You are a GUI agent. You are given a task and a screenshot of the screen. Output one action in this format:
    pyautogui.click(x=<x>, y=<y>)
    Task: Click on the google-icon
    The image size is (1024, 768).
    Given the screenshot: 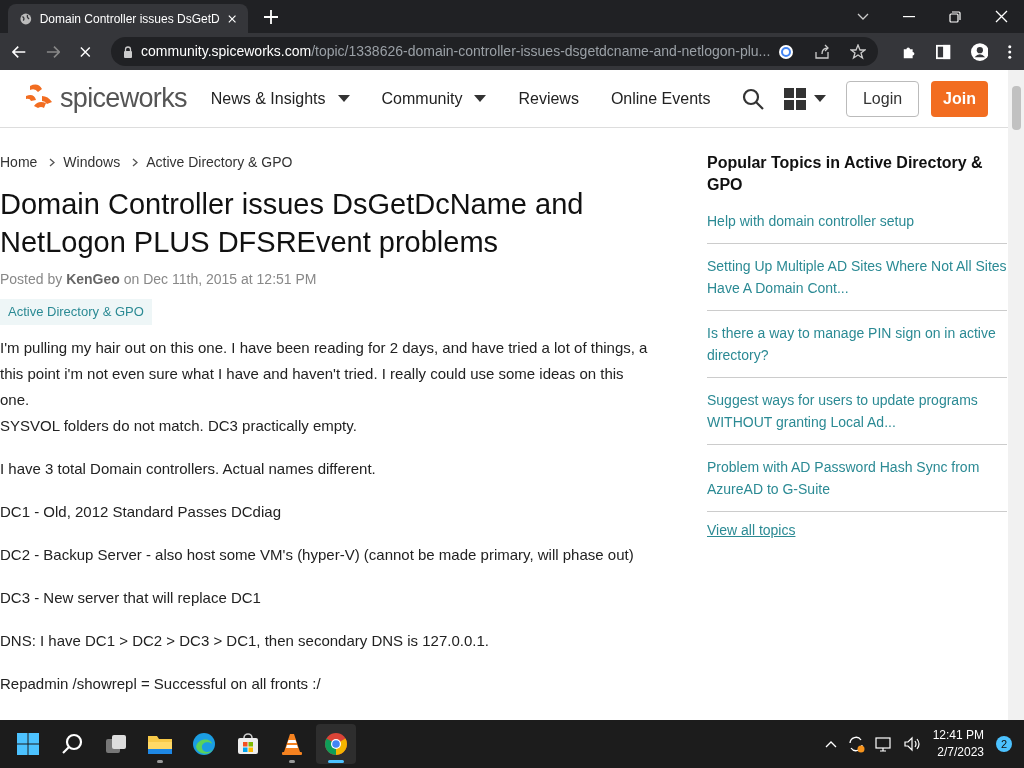 What is the action you would take?
    pyautogui.click(x=786, y=51)
    